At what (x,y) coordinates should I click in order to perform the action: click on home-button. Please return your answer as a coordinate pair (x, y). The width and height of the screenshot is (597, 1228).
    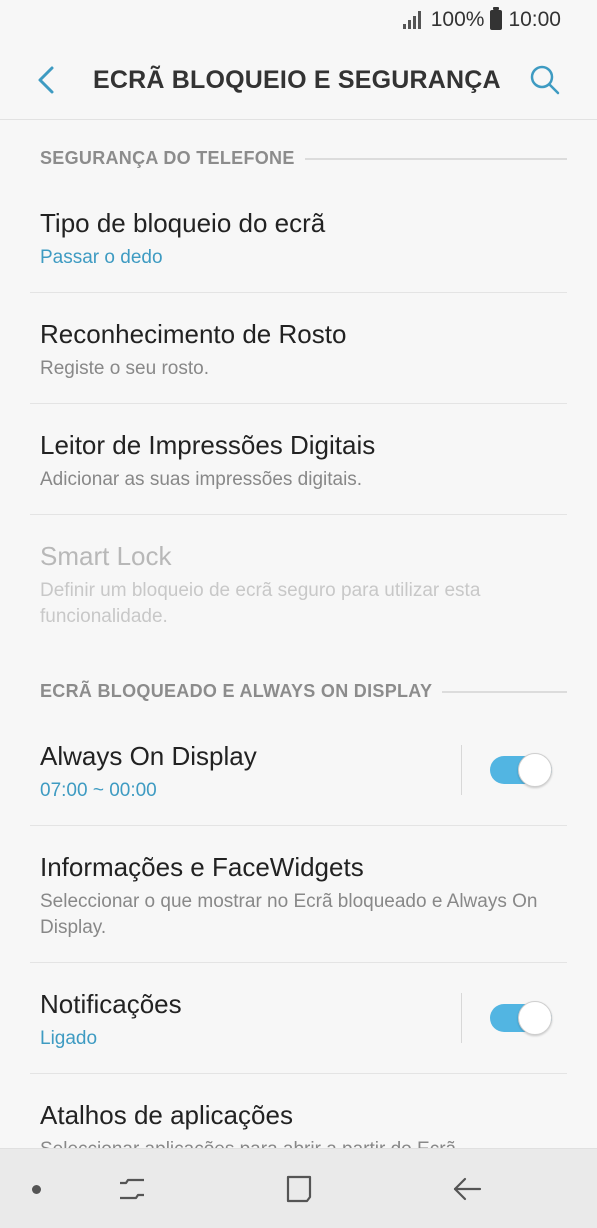
    Looking at the image, I should click on (299, 1189).